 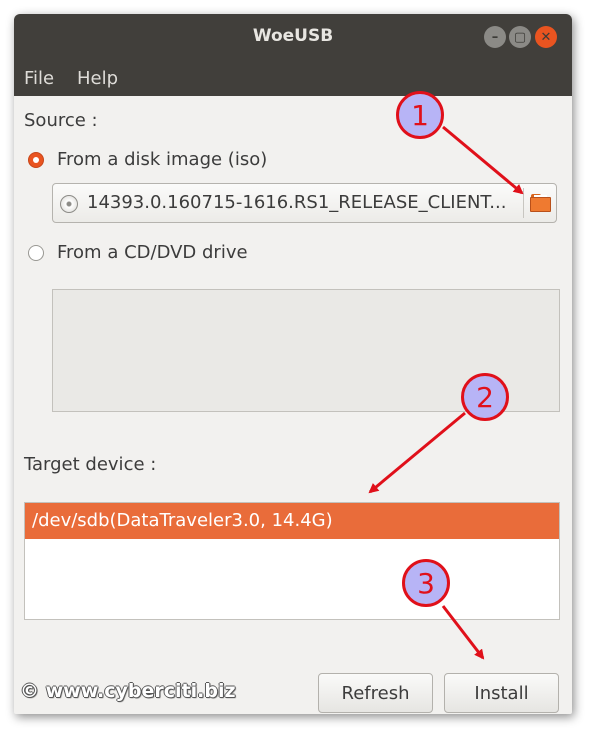 I want to click on source-label: Source :, so click(x=61, y=120).